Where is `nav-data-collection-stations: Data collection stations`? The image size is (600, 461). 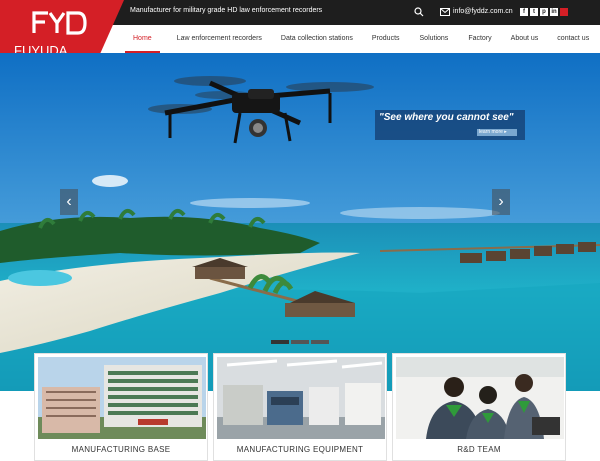 nav-data-collection-stations: Data collection stations is located at coordinates (317, 39).